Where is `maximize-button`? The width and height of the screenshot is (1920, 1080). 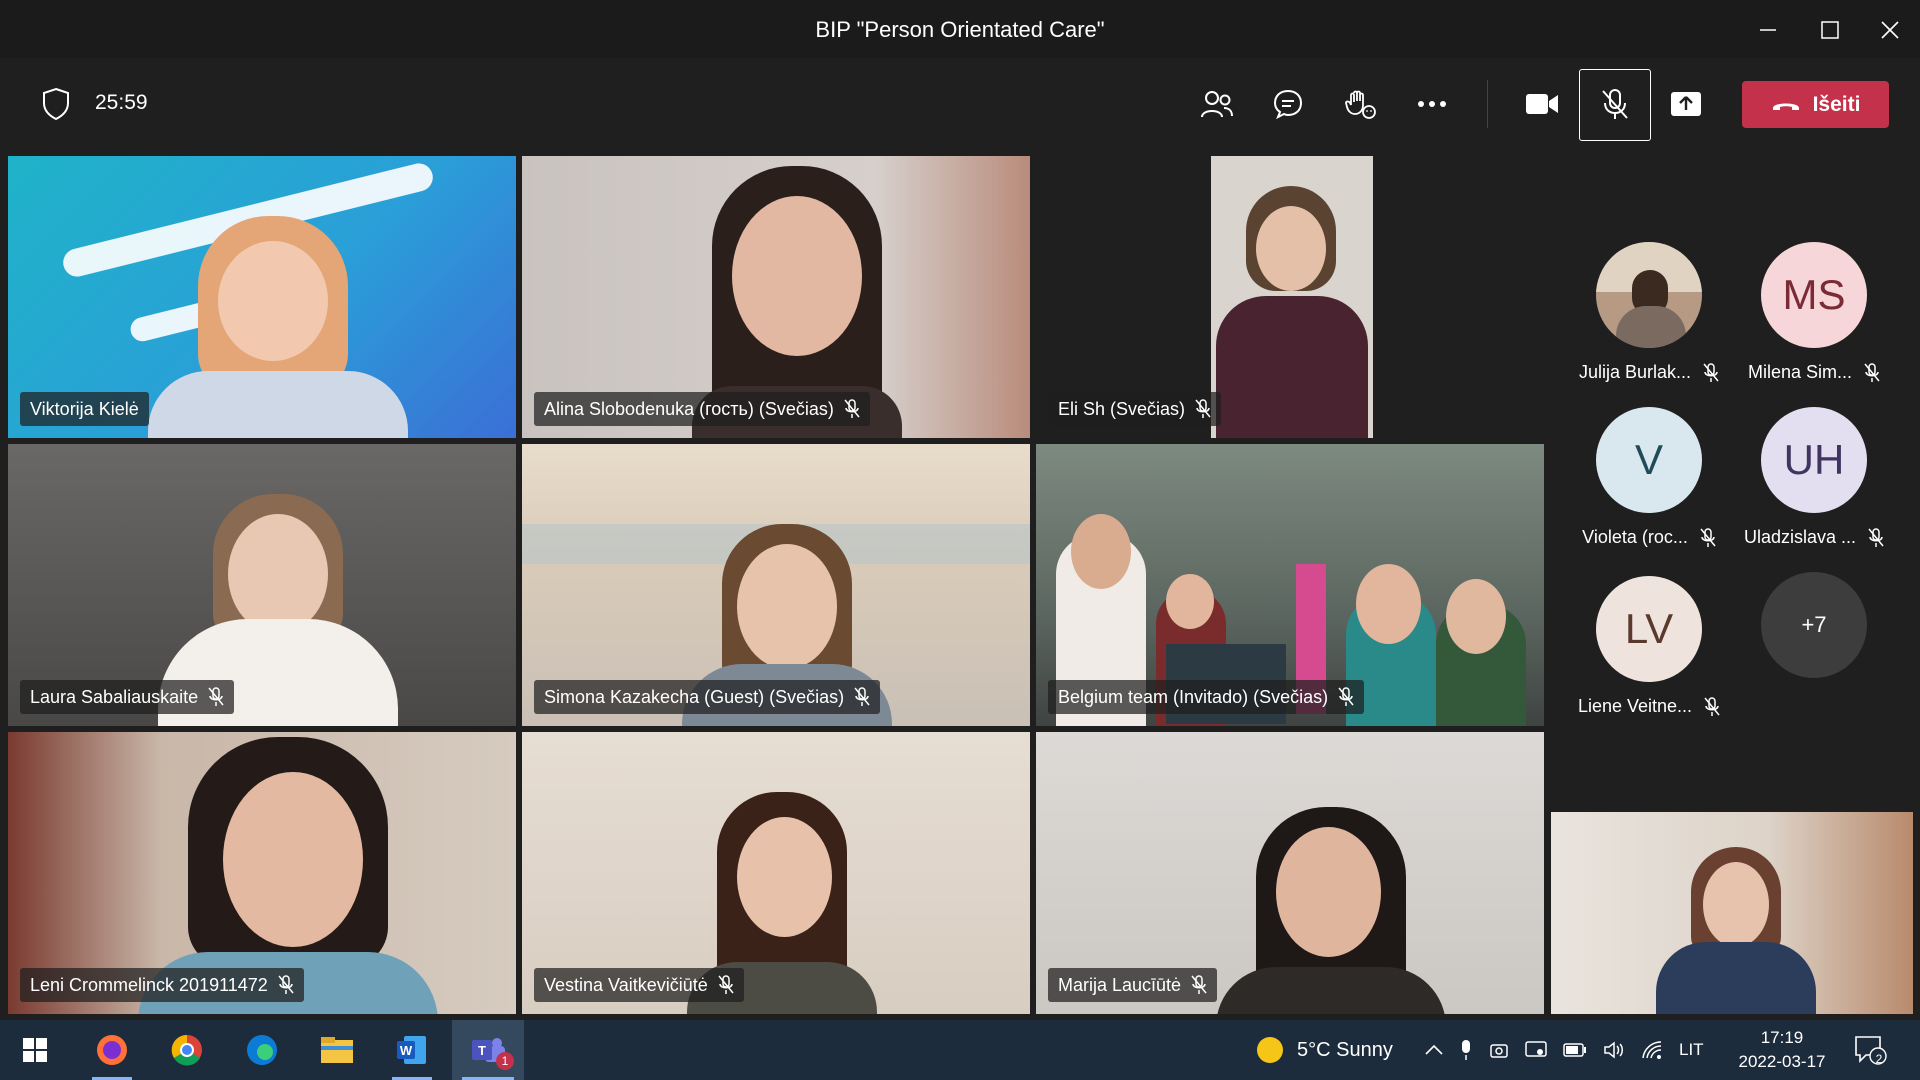
maximize-button is located at coordinates (1830, 30).